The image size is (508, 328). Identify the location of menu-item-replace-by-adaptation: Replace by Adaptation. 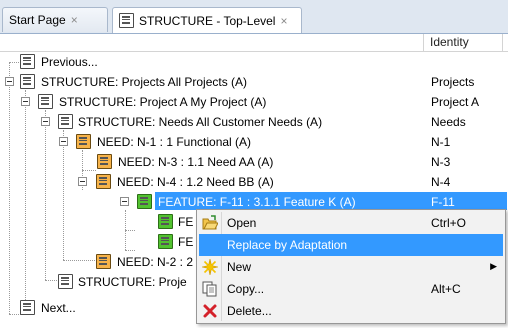
(351, 245).